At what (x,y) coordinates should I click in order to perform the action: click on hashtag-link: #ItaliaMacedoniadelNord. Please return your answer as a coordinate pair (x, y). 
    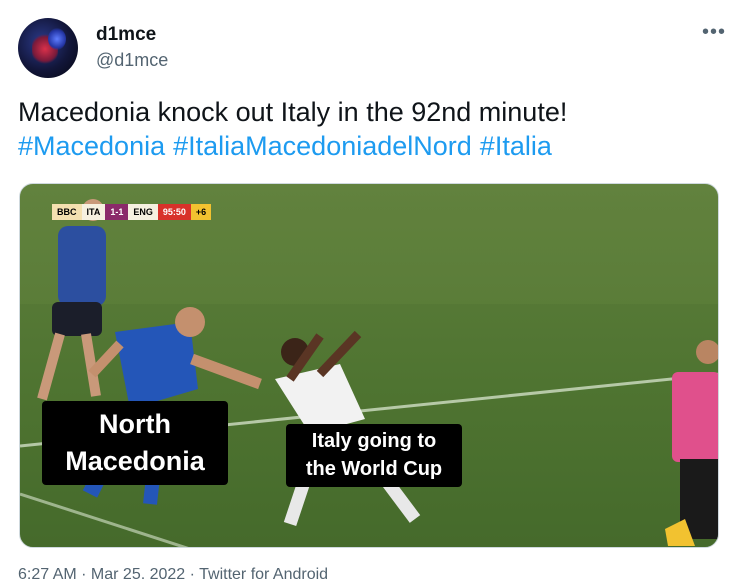
    Looking at the image, I should click on (322, 146).